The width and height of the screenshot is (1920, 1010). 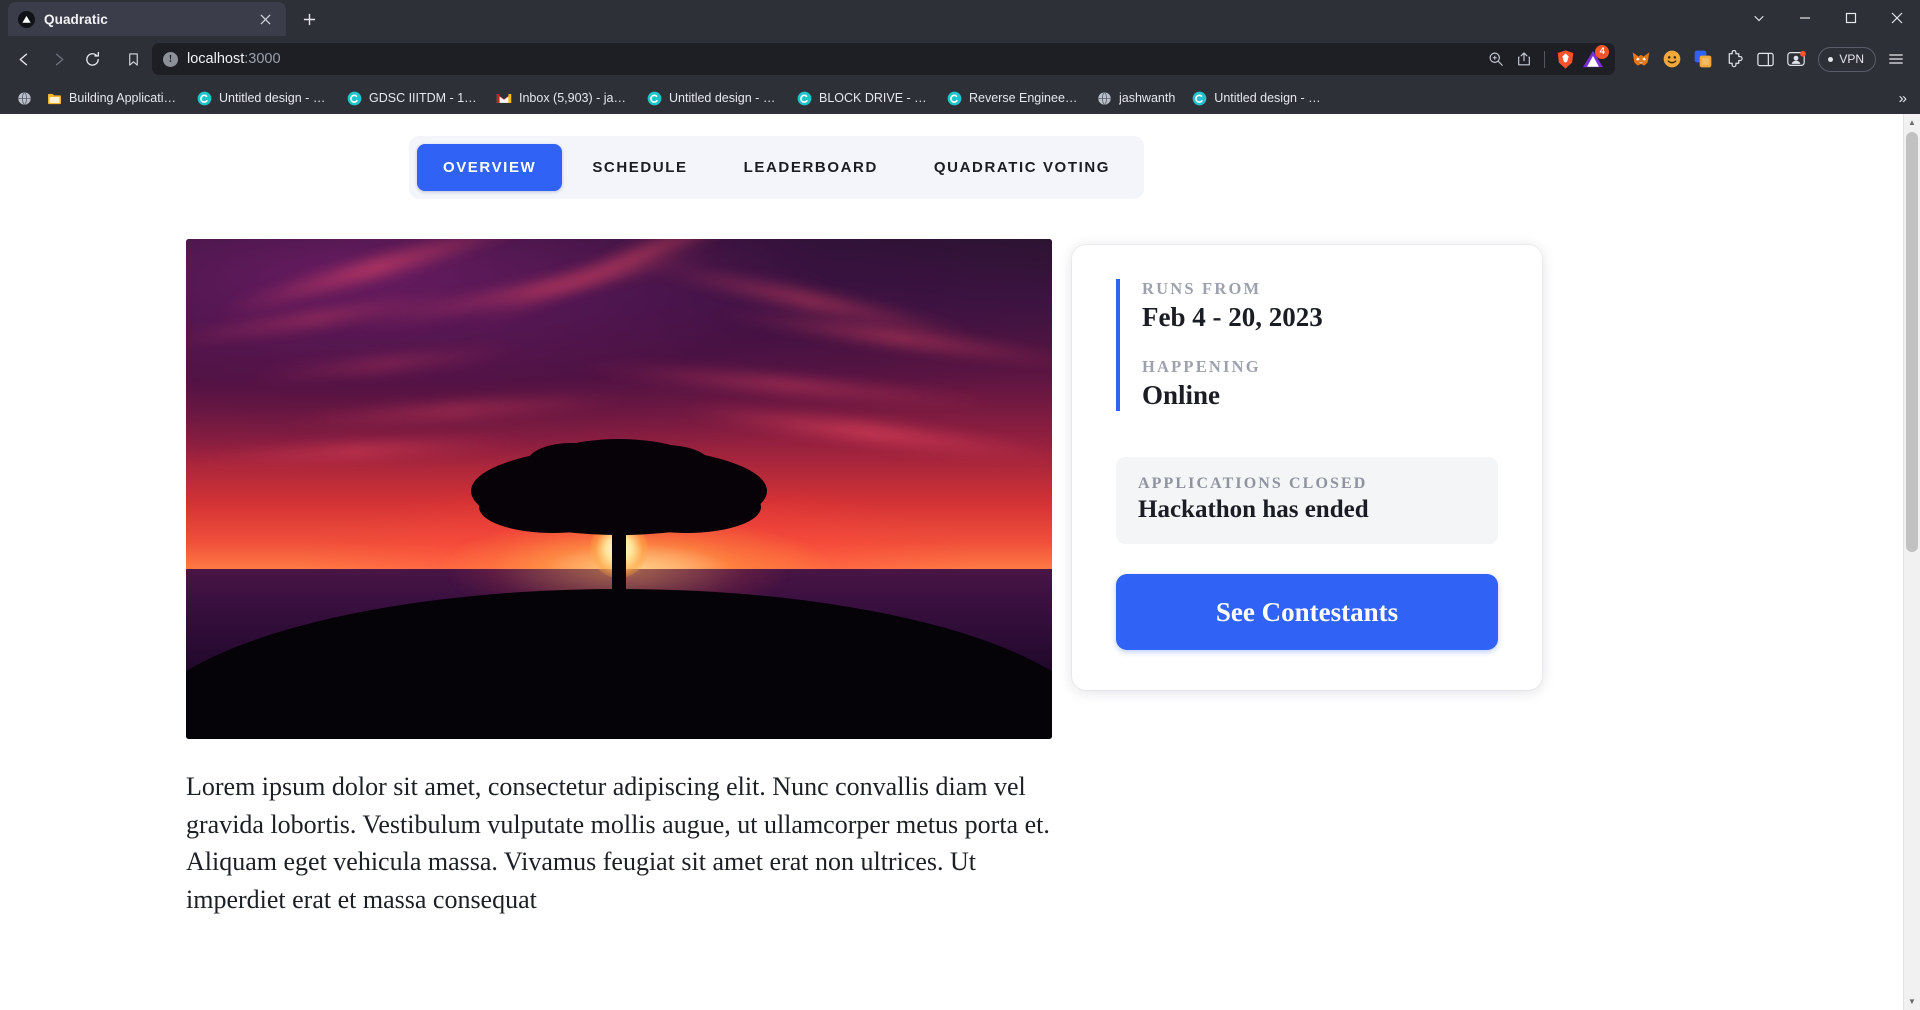 I want to click on browser-tab-quadratic: Quadratic, so click(x=147, y=19).